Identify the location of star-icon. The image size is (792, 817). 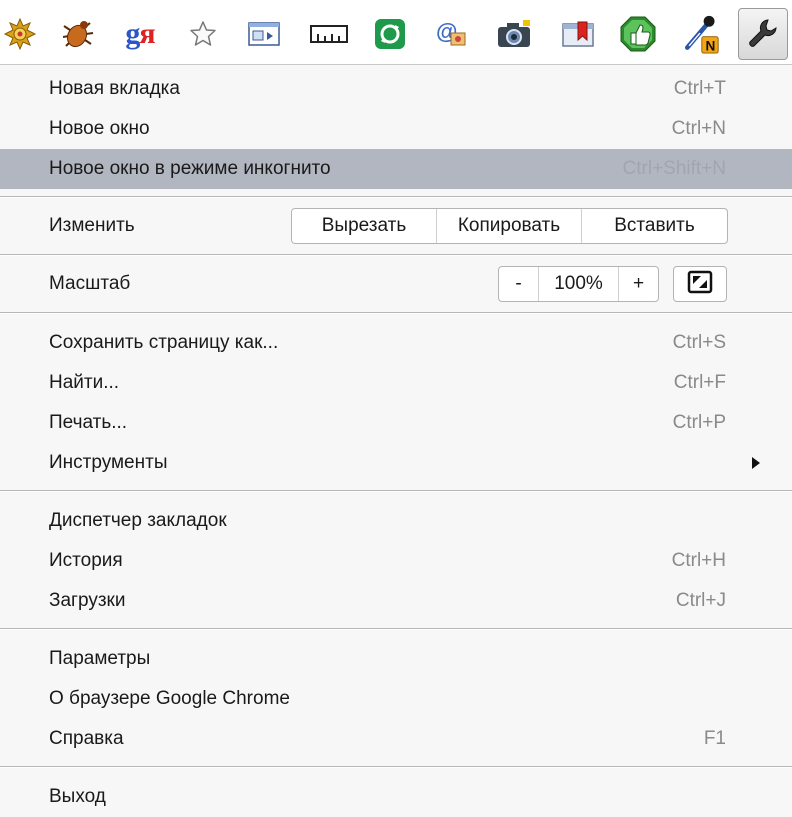
(203, 34).